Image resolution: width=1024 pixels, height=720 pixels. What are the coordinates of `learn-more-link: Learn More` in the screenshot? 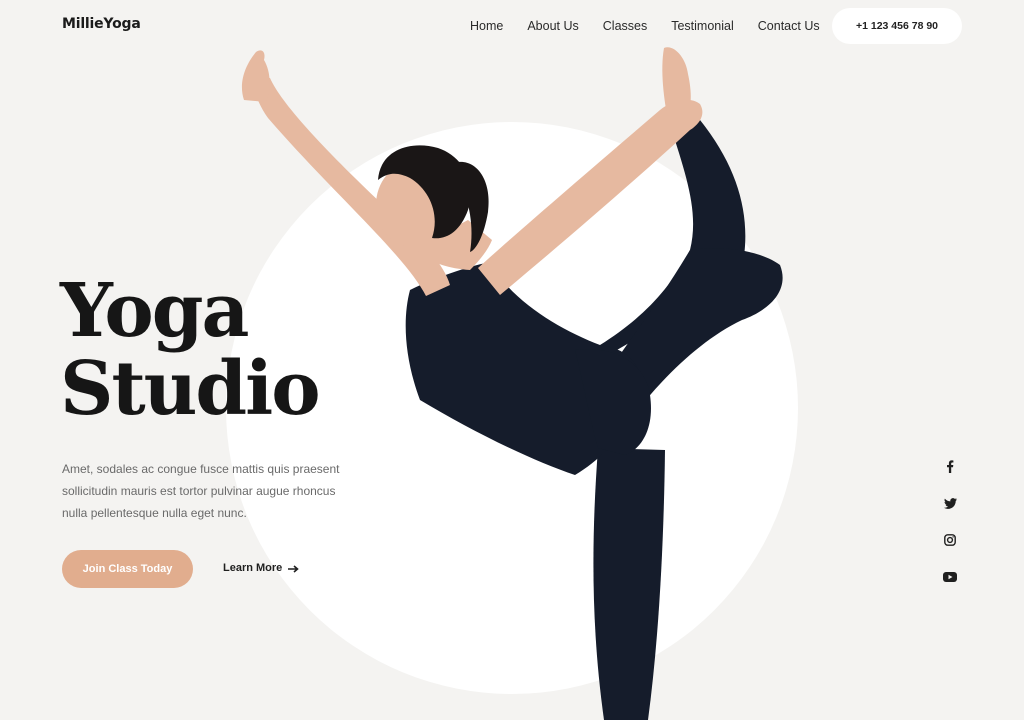 It's located at (261, 568).